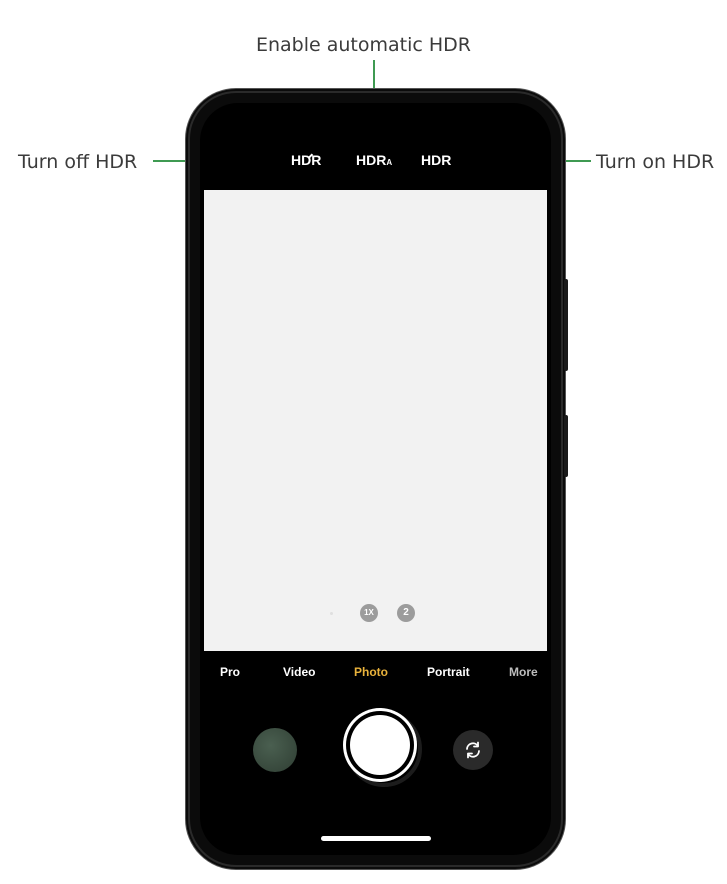 This screenshot has width=727, height=884. Describe the element at coordinates (331, 613) in the screenshot. I see `zoom-indicator-dot` at that location.